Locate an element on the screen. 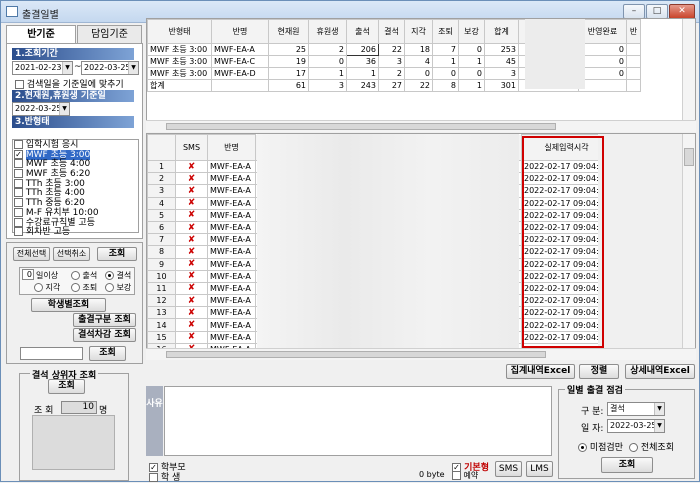 This screenshot has height=483, width=700. query-button: 조회 is located at coordinates (117, 254).